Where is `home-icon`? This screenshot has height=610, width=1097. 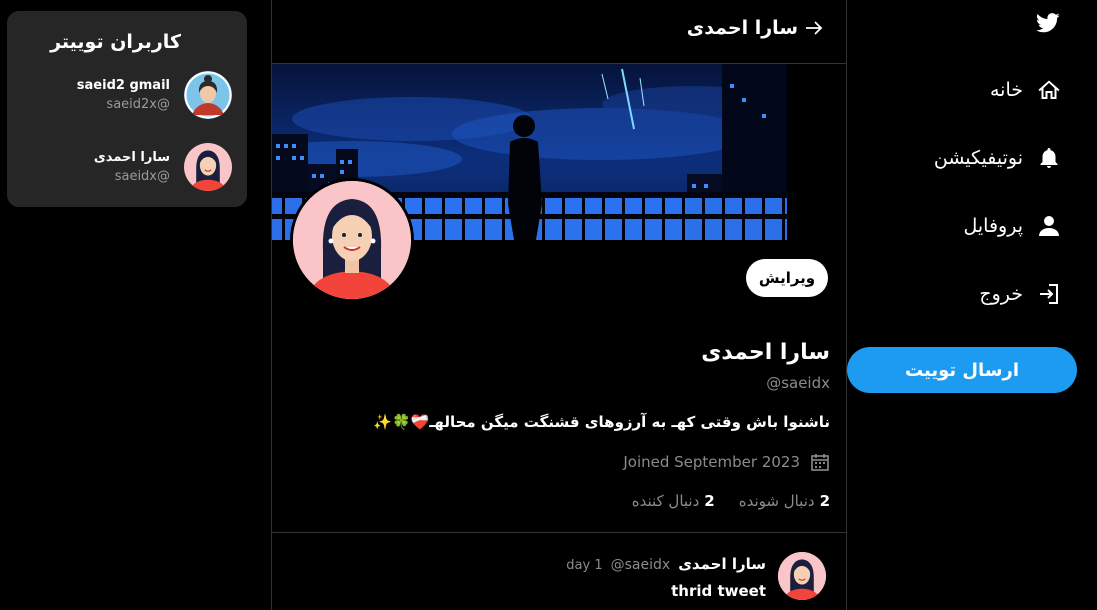 home-icon is located at coordinates (1049, 89).